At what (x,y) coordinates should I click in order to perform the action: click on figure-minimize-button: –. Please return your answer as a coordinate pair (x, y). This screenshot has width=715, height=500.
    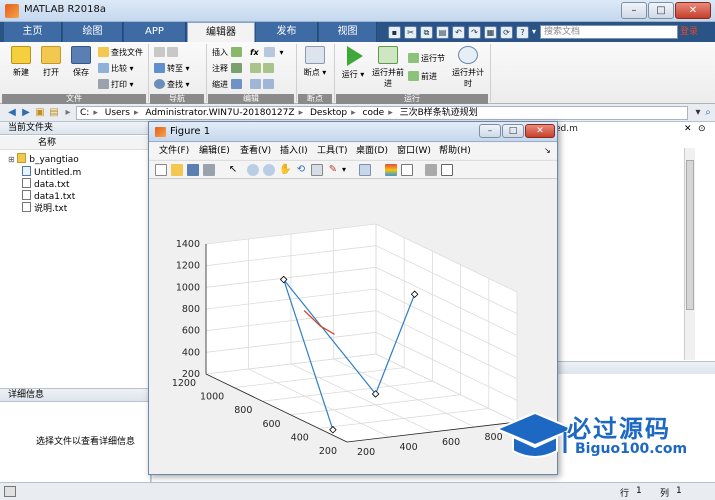
    Looking at the image, I should click on (490, 131).